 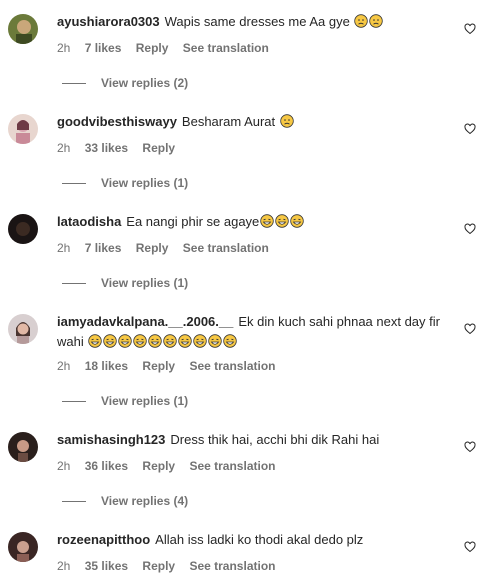 I want to click on username-link: goodvibesthiswayy, so click(x=117, y=121).